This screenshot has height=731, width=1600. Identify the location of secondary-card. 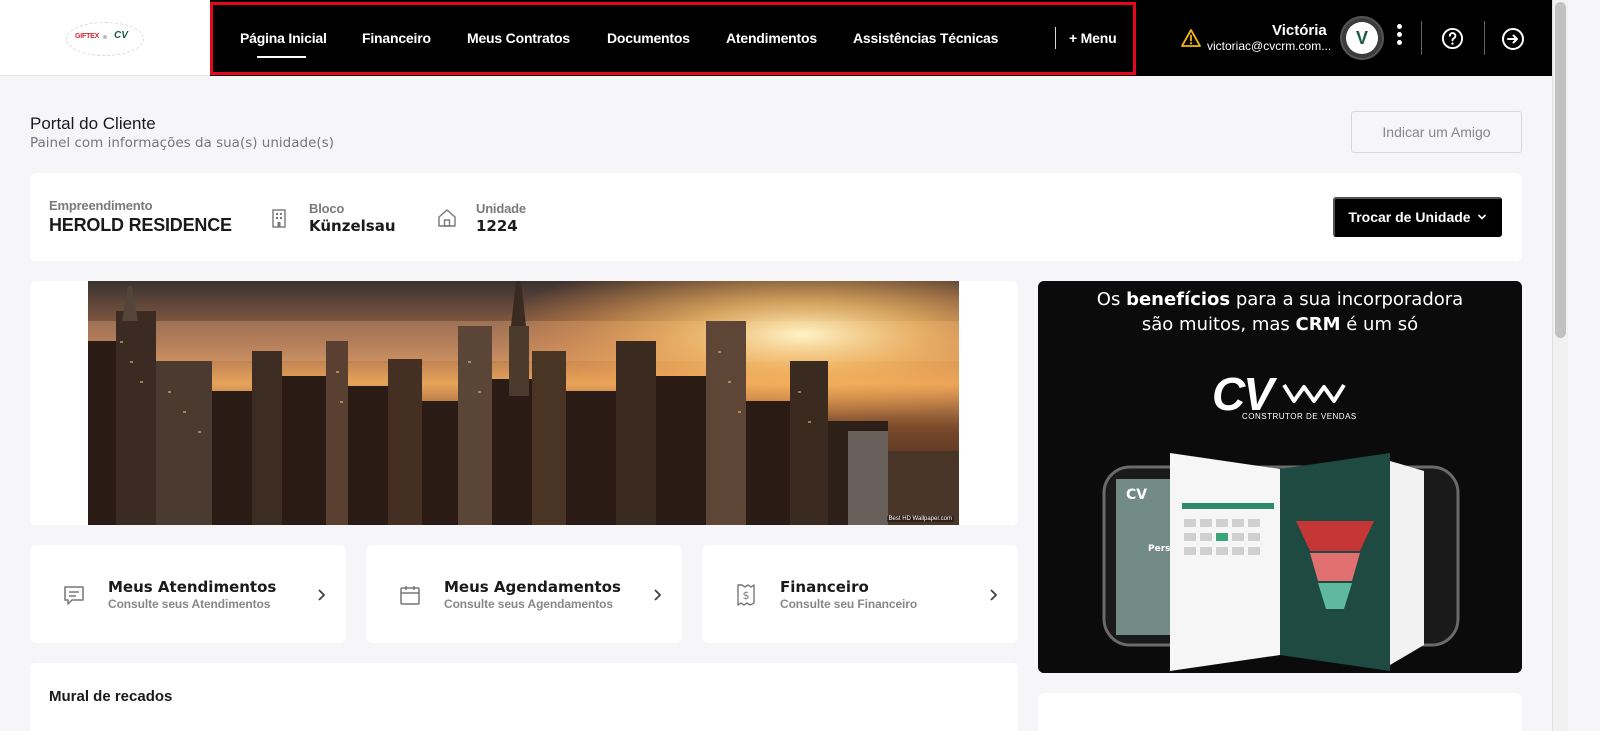
(1280, 712).